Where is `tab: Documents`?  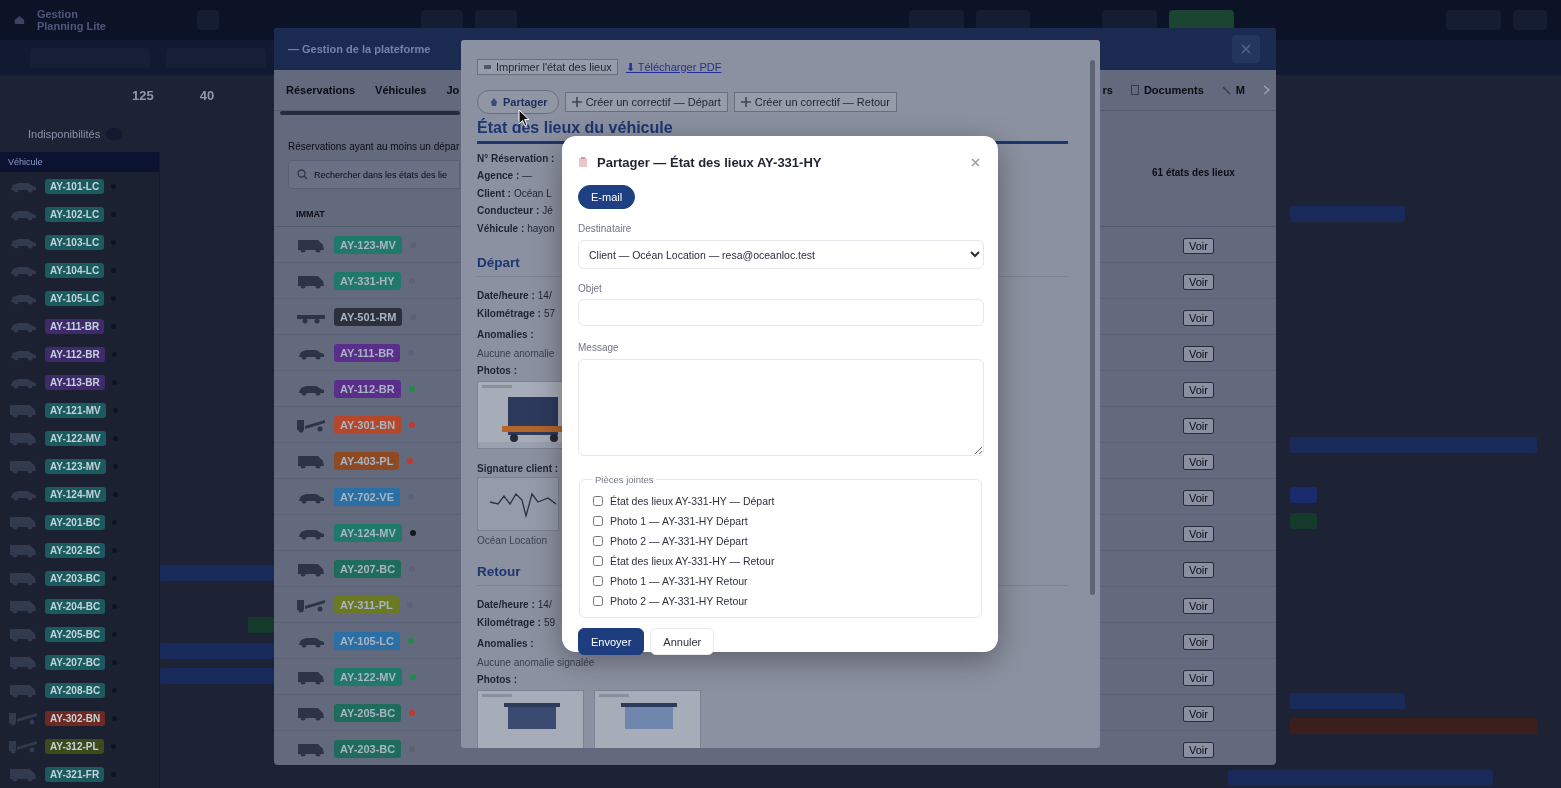
tab: Documents is located at coordinates (1167, 90).